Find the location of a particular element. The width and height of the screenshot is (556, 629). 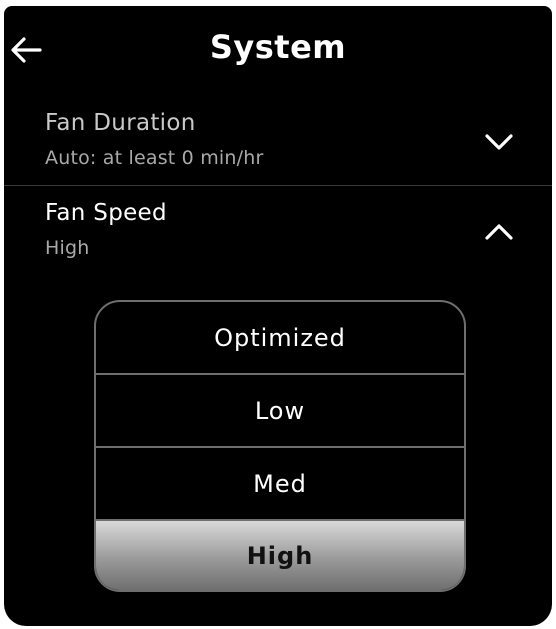

fan-speed-row: Fan Speed High is located at coordinates (278, 236).